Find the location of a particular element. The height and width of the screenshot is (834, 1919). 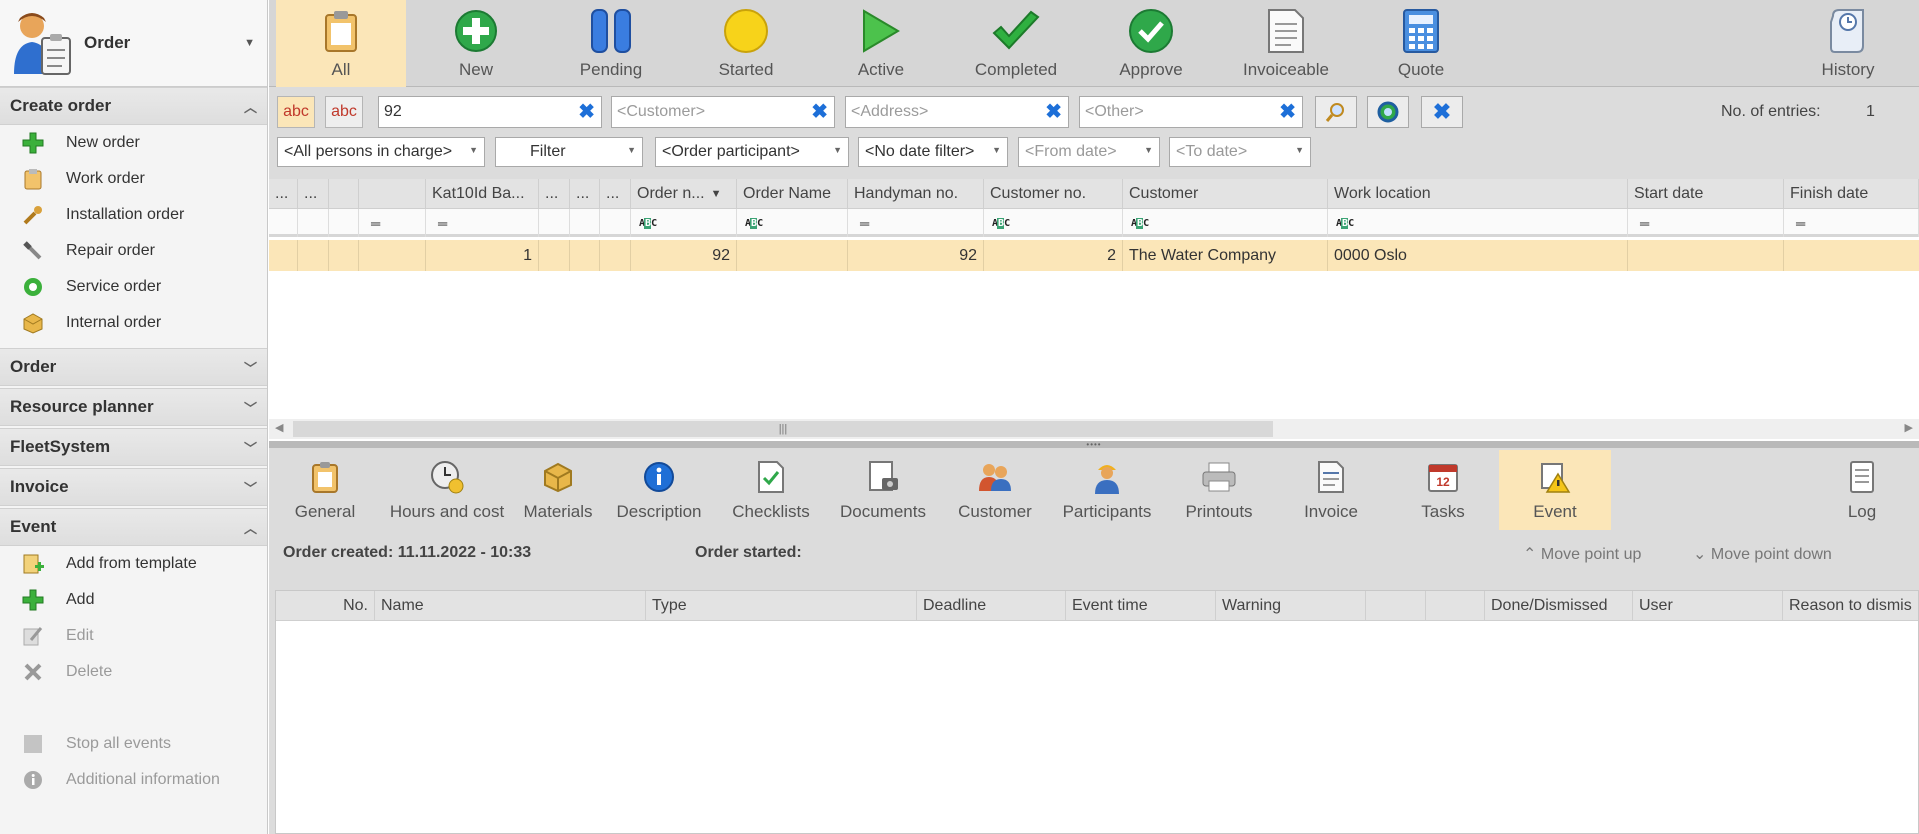

tab-general: General is located at coordinates (325, 490).